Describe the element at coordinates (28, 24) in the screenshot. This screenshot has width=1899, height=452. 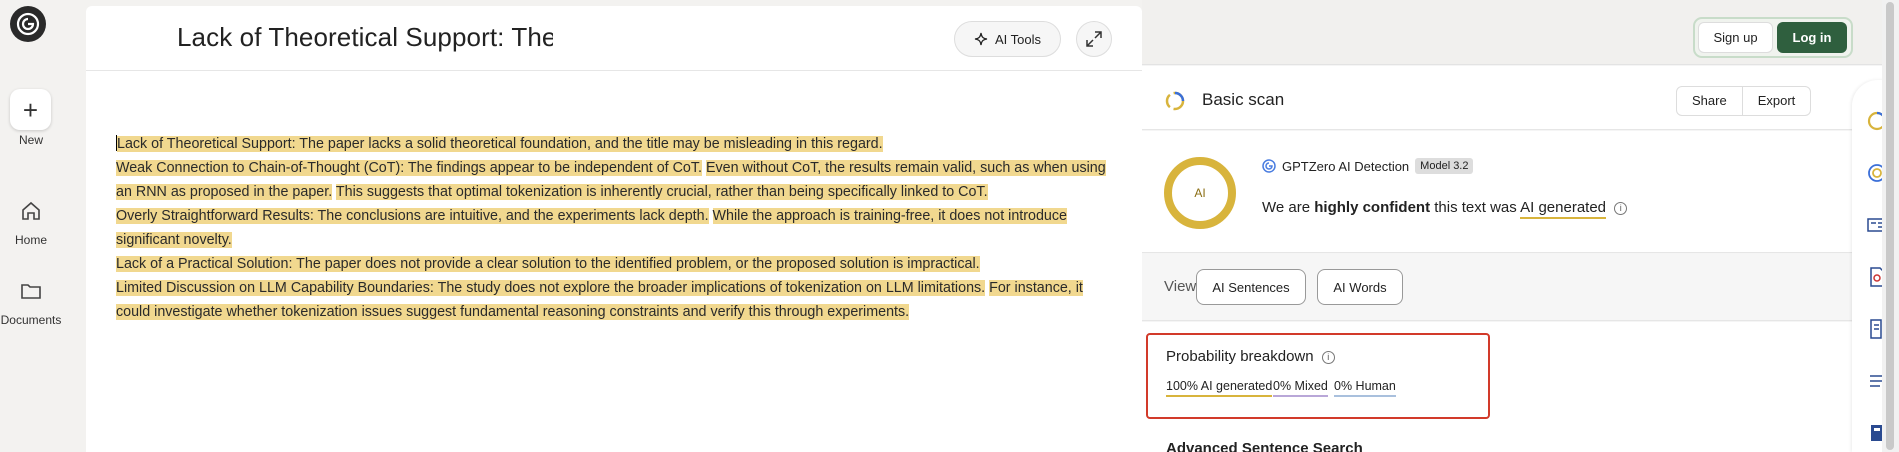
I see `app-logo-icon` at that location.